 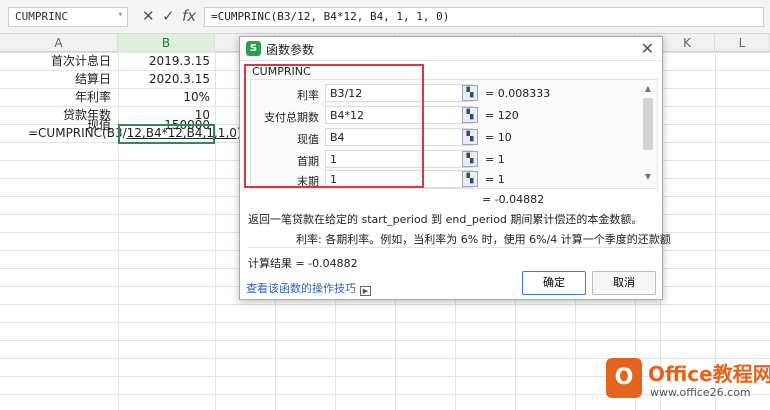 I want to click on help-link: 查看该函数的操作技巧 ▶, so click(x=308, y=288).